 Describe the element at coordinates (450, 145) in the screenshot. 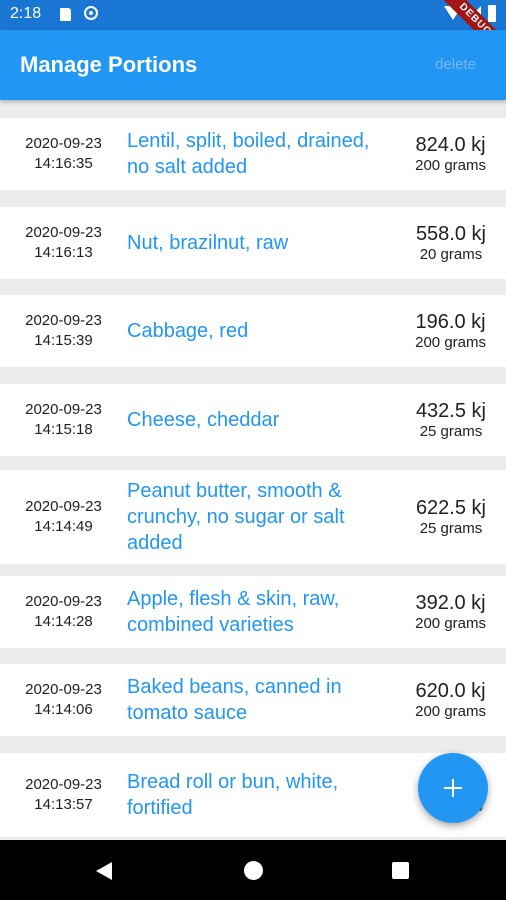

I see `portion-kj: 824.0 kj` at that location.